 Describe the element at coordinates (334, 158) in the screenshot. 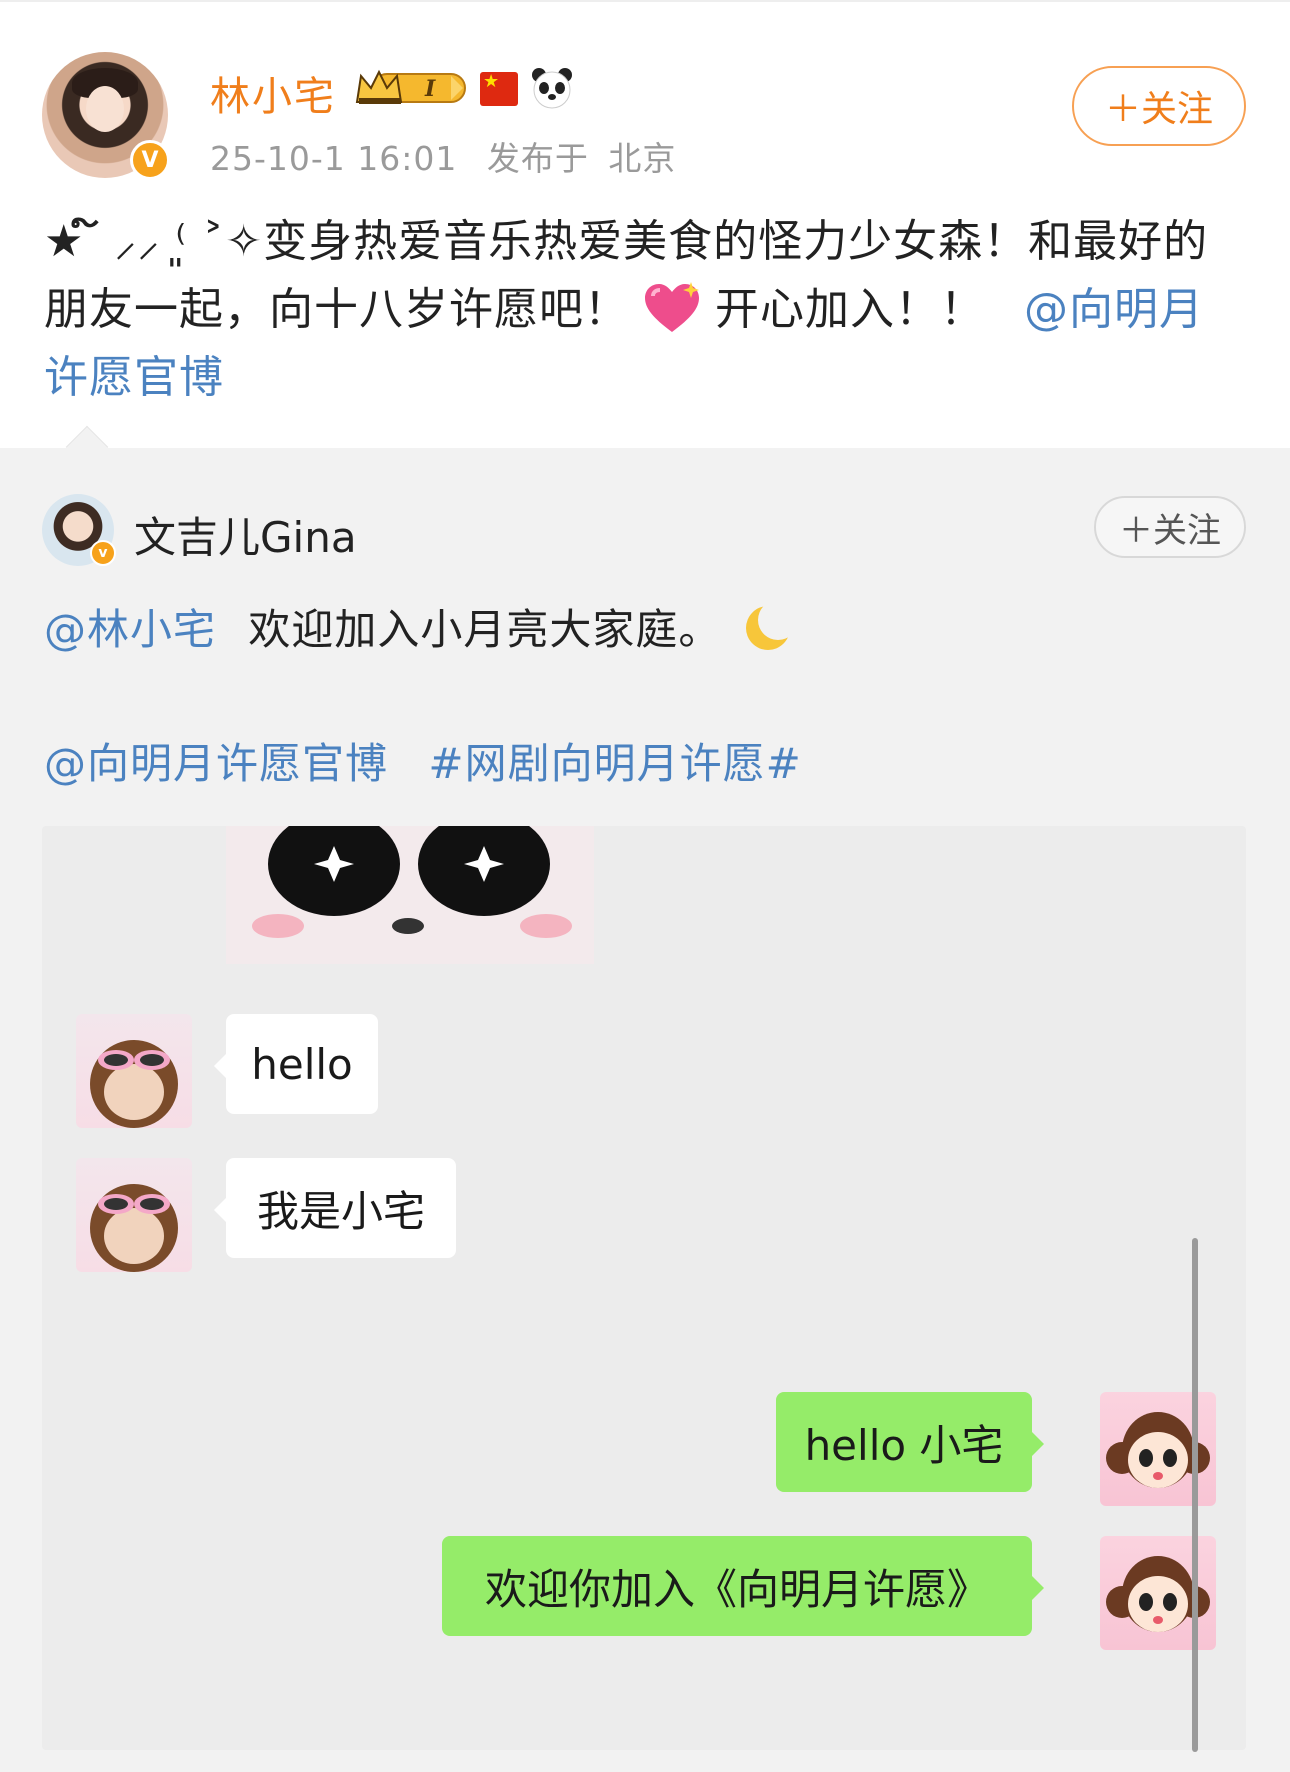

I see `post-timestamp: 25-10-1 16:01` at that location.